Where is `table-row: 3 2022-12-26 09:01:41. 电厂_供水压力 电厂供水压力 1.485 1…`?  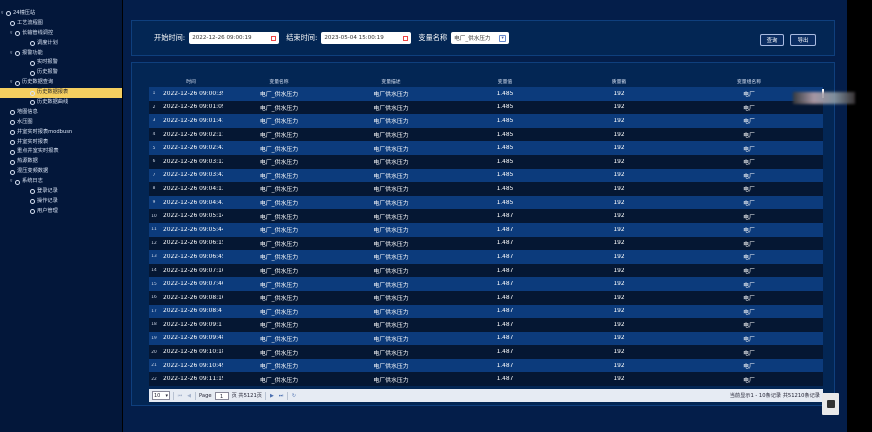 table-row: 3 2022-12-26 09:01:41. 电厂_供水压力 电厂供水压力 1.485 1… is located at coordinates (486, 121).